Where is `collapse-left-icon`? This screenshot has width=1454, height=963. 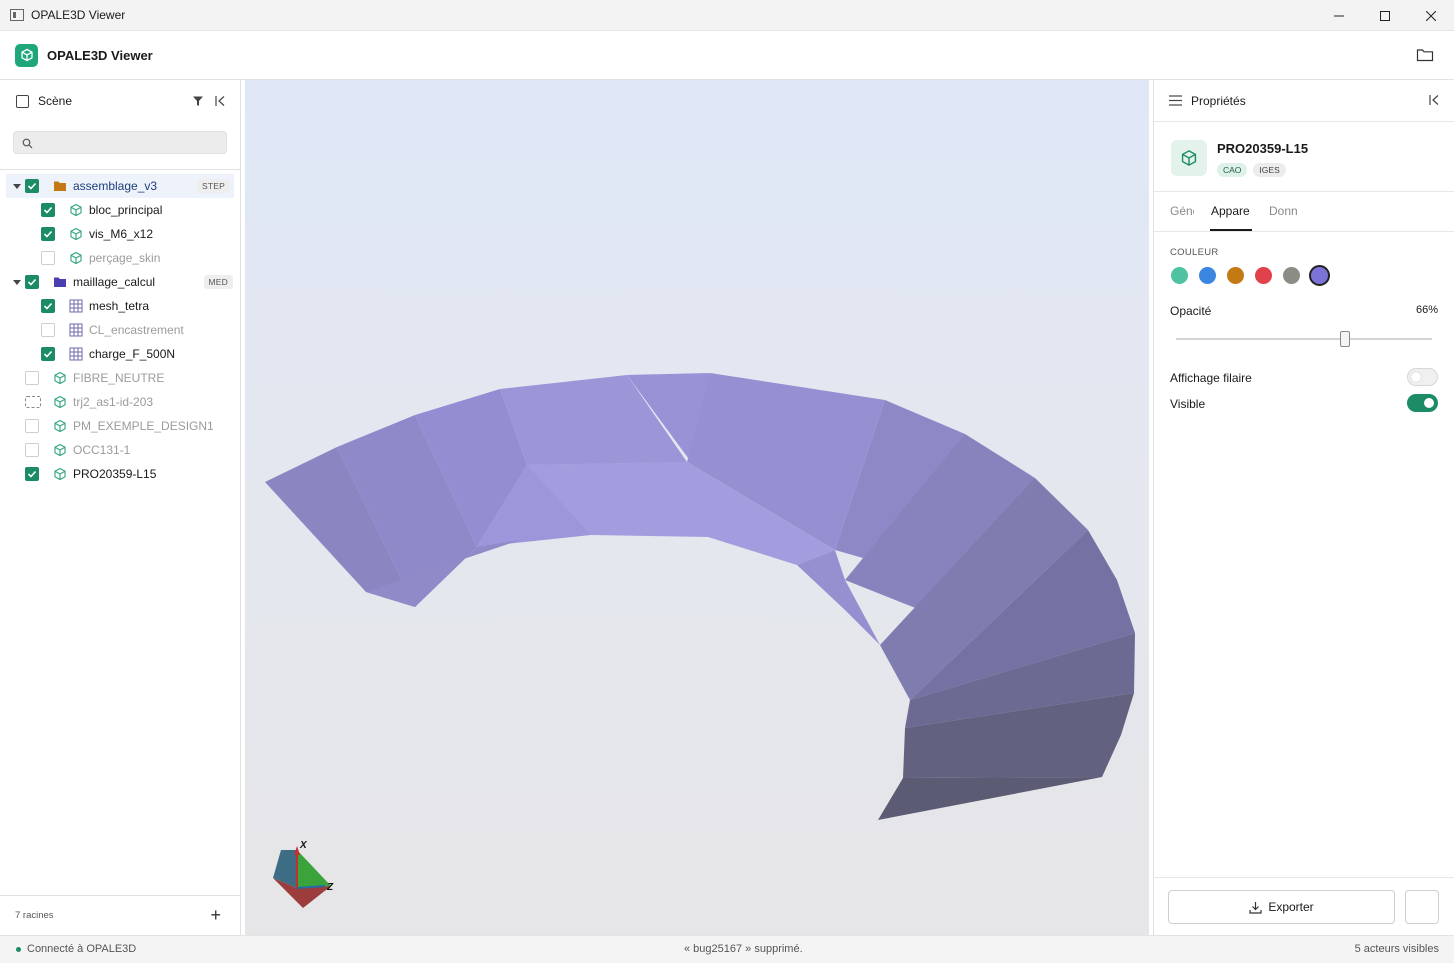 collapse-left-icon is located at coordinates (220, 101).